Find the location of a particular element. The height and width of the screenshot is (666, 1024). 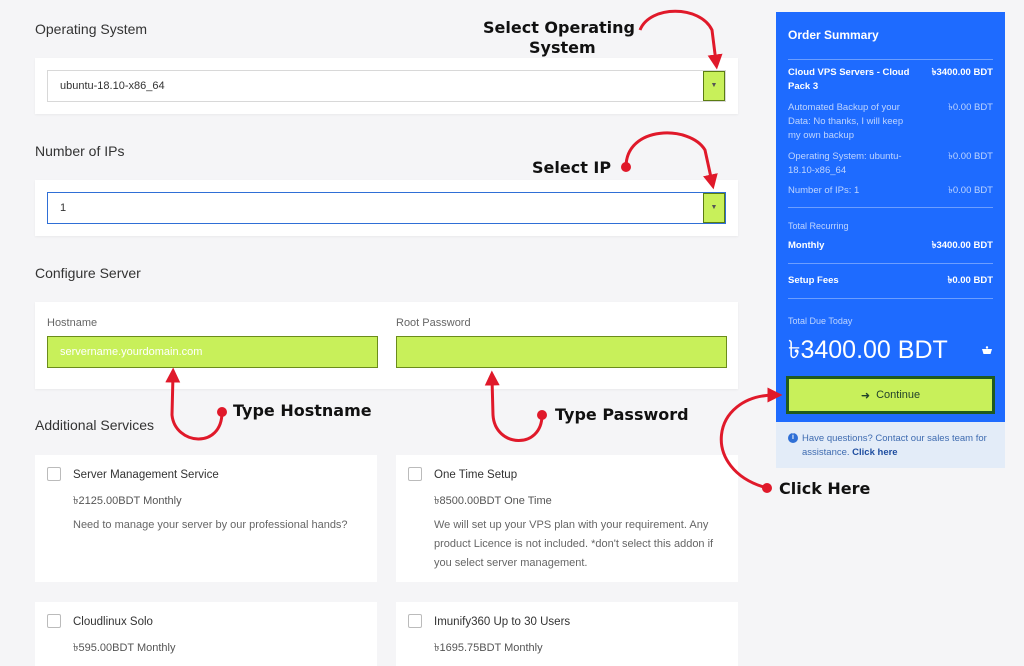

summary-row-value: ৳3400.00 BDT is located at coordinates (962, 72).